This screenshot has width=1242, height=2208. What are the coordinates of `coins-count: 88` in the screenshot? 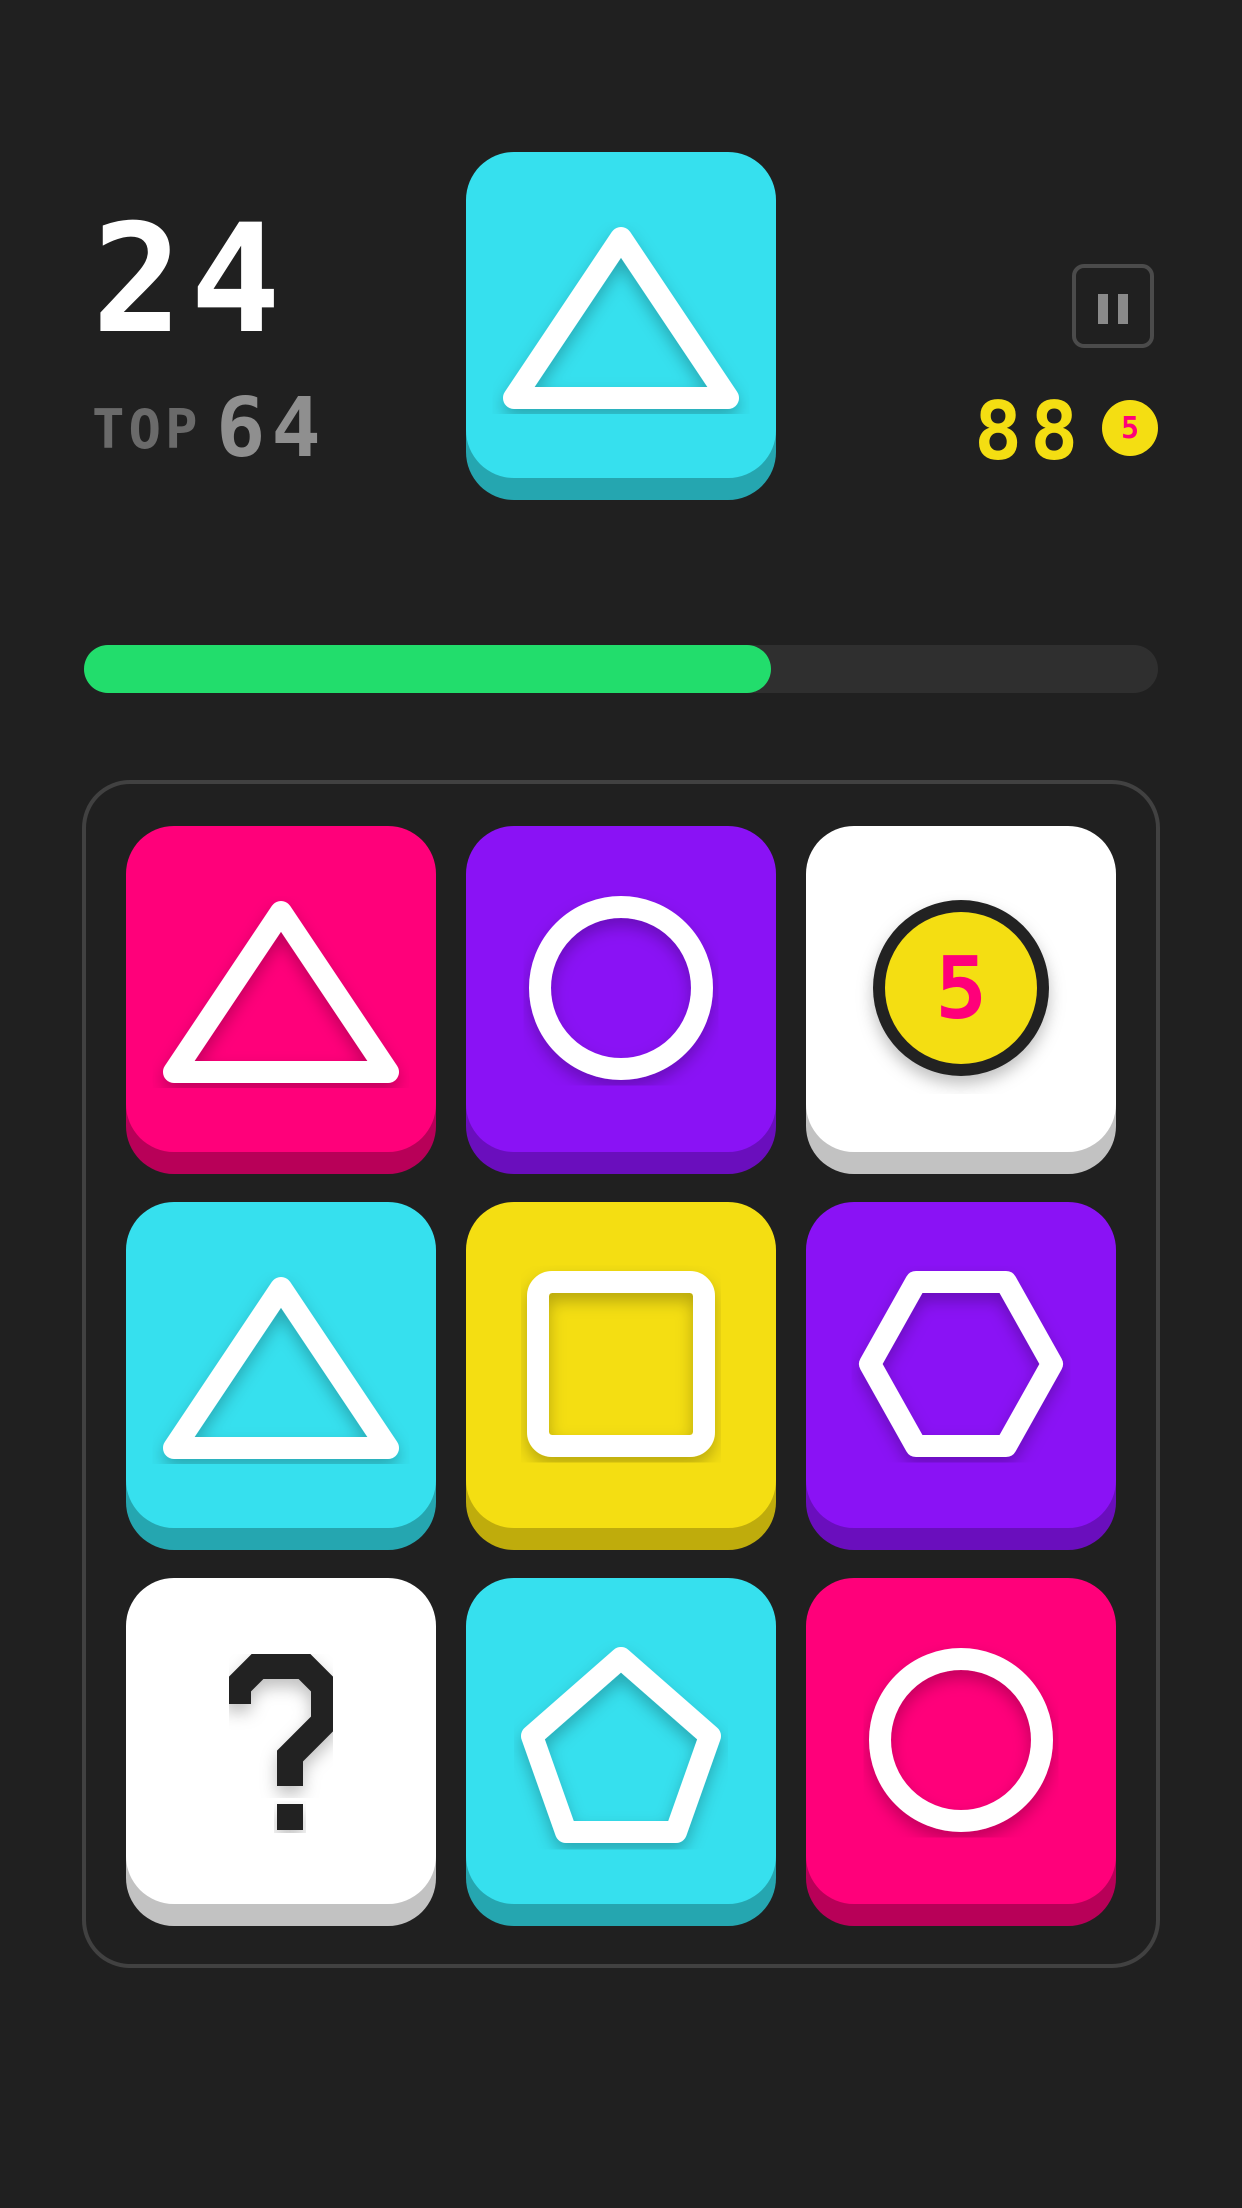 It's located at (1030, 431).